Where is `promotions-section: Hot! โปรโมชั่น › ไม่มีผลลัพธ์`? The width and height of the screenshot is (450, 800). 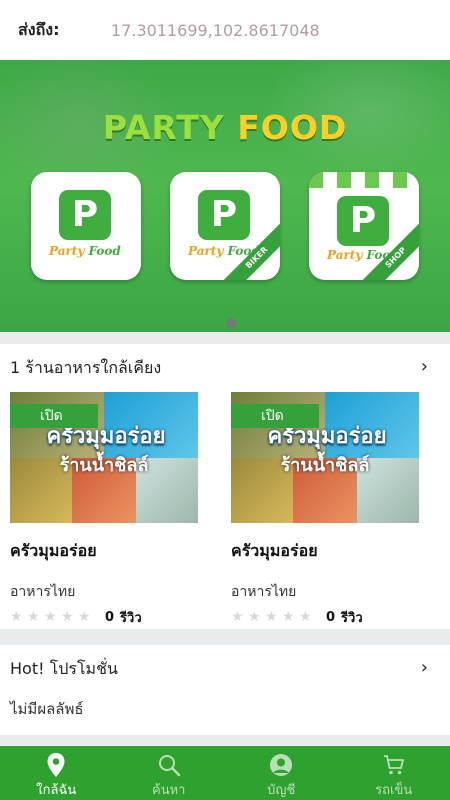
promotions-section: Hot! โปรโมชั่น › ไม่มีผลลัพธ์ is located at coordinates (225, 690).